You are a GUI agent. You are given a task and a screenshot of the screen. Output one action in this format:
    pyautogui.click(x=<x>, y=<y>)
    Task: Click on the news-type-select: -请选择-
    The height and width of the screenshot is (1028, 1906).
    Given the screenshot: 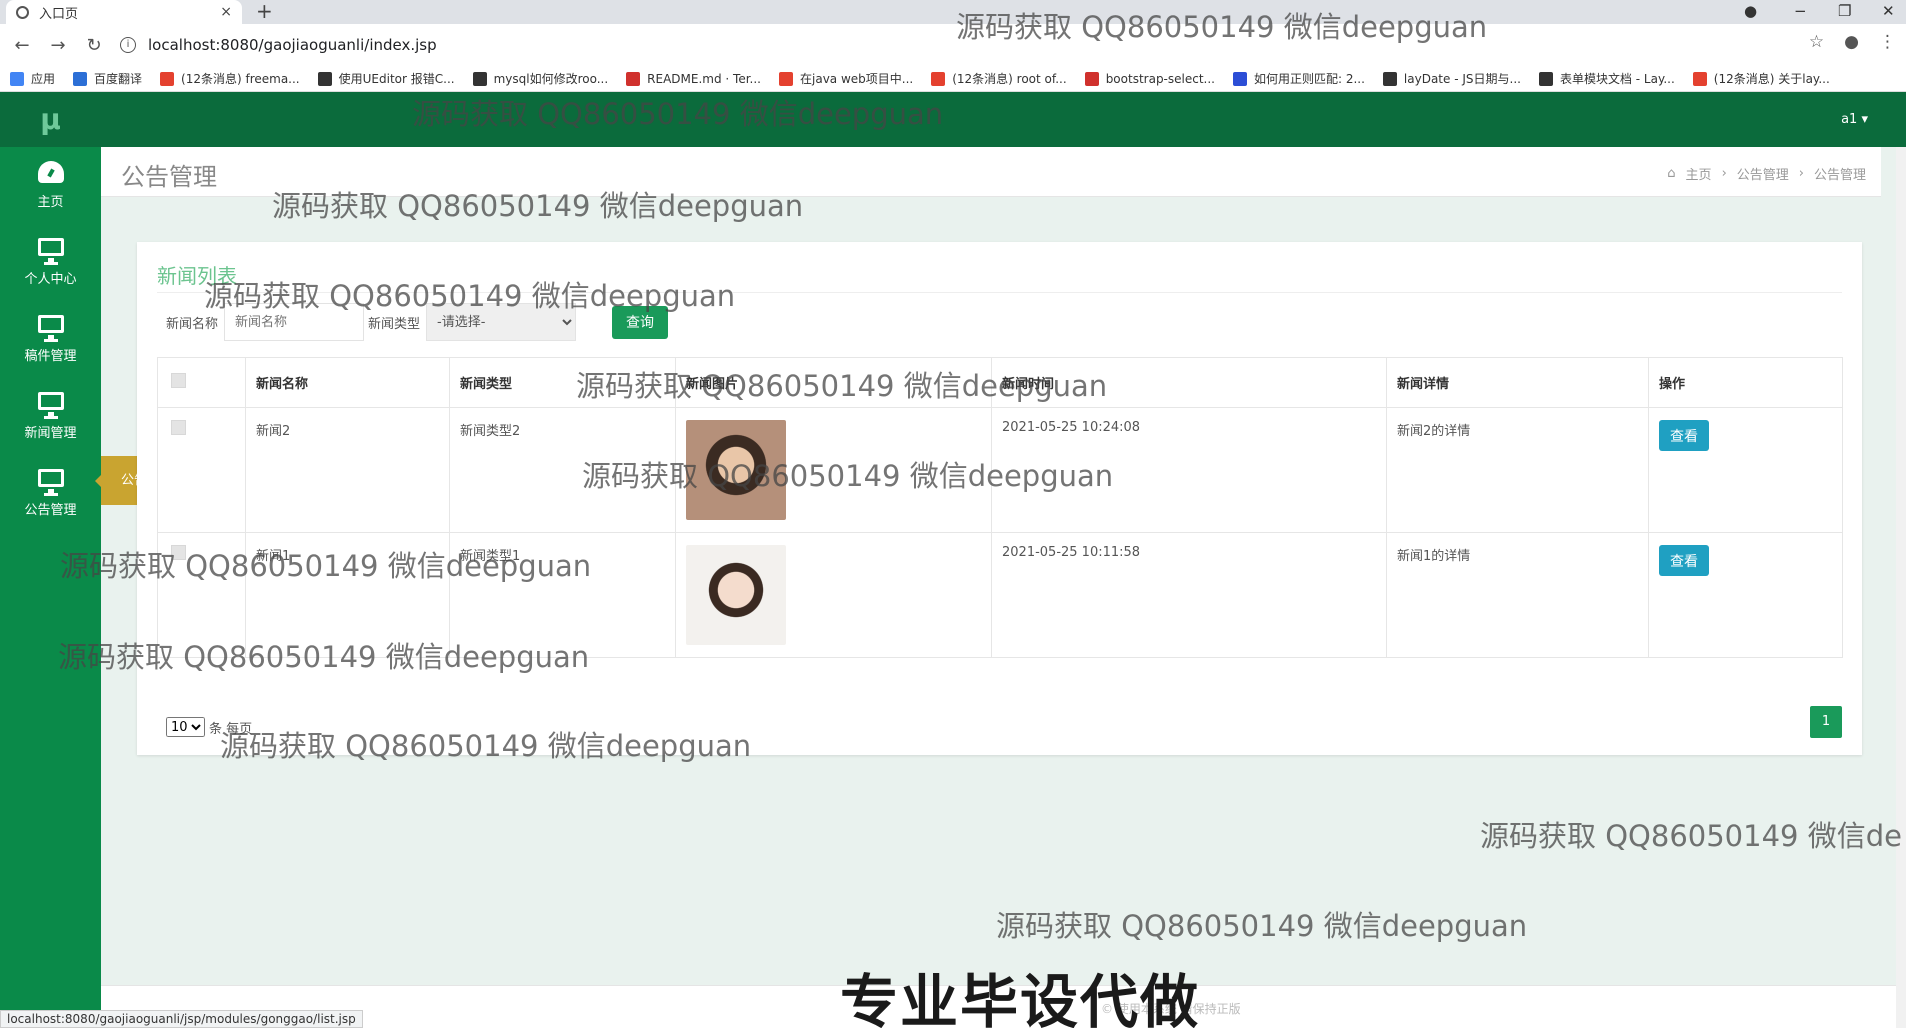 What is the action you would take?
    pyautogui.click(x=501, y=322)
    